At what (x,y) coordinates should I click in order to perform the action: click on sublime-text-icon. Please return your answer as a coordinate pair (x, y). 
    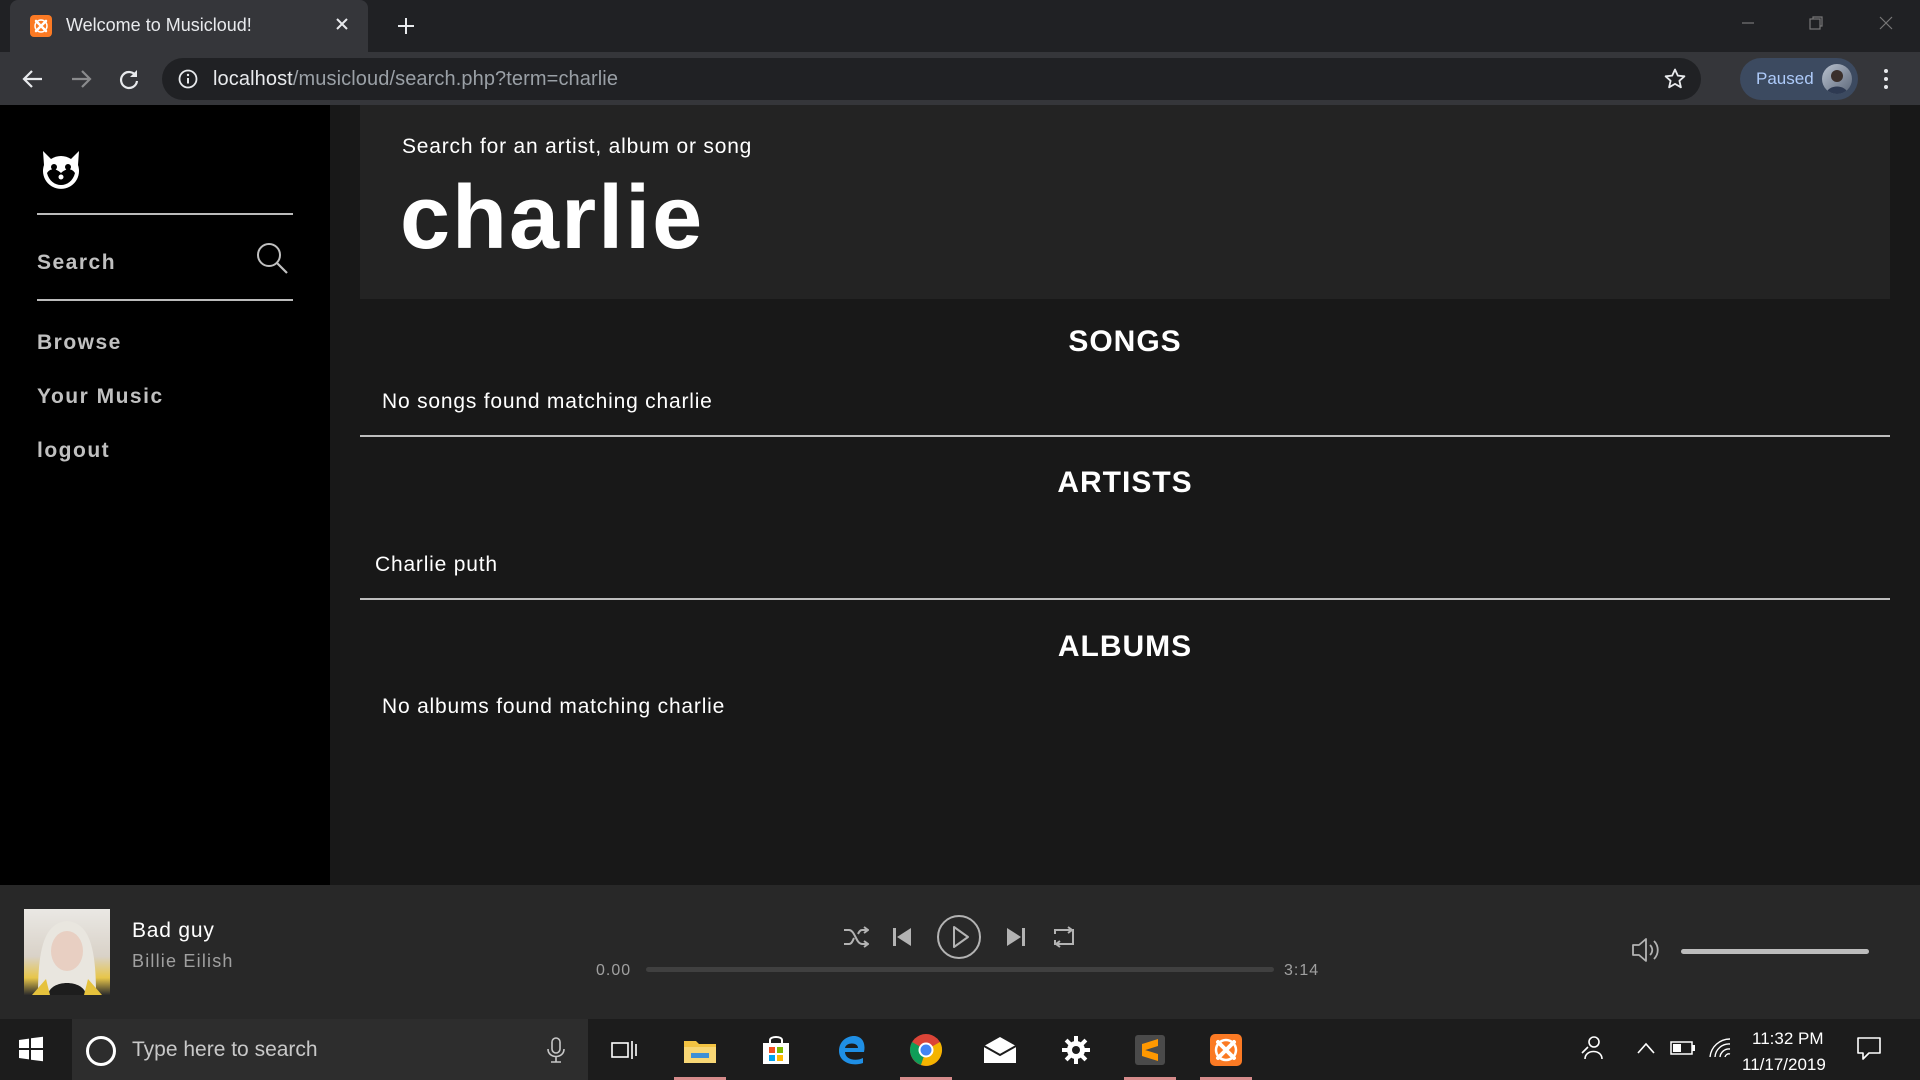
    Looking at the image, I should click on (1150, 1049).